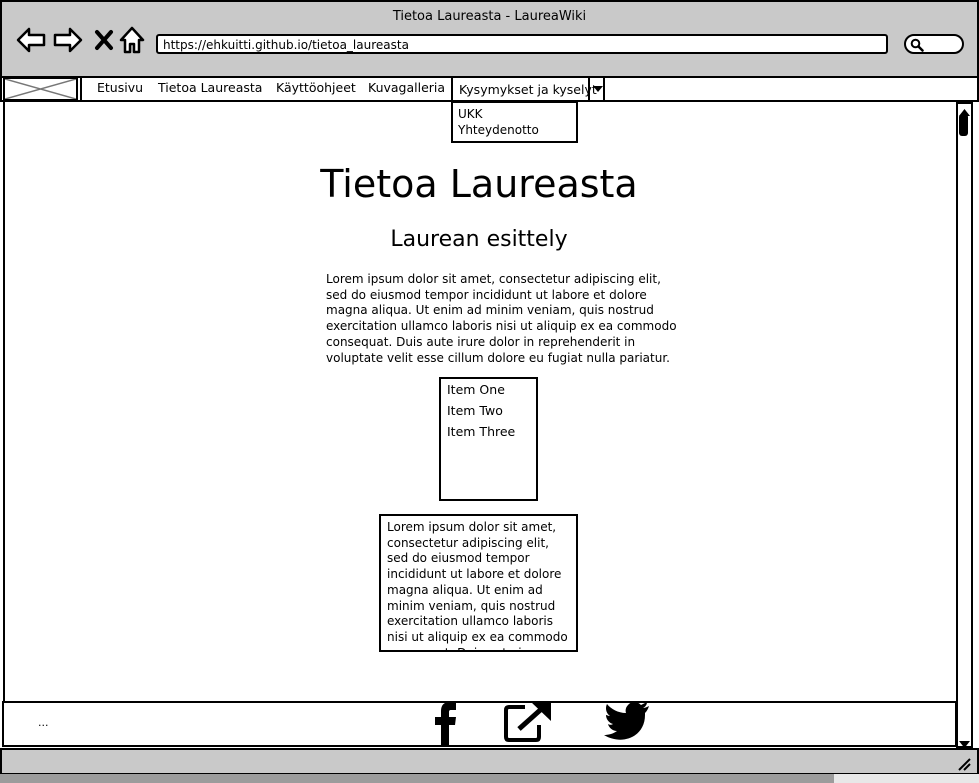 This screenshot has width=979, height=783. What do you see at coordinates (964, 425) in the screenshot?
I see `vertical-scrollbar` at bounding box center [964, 425].